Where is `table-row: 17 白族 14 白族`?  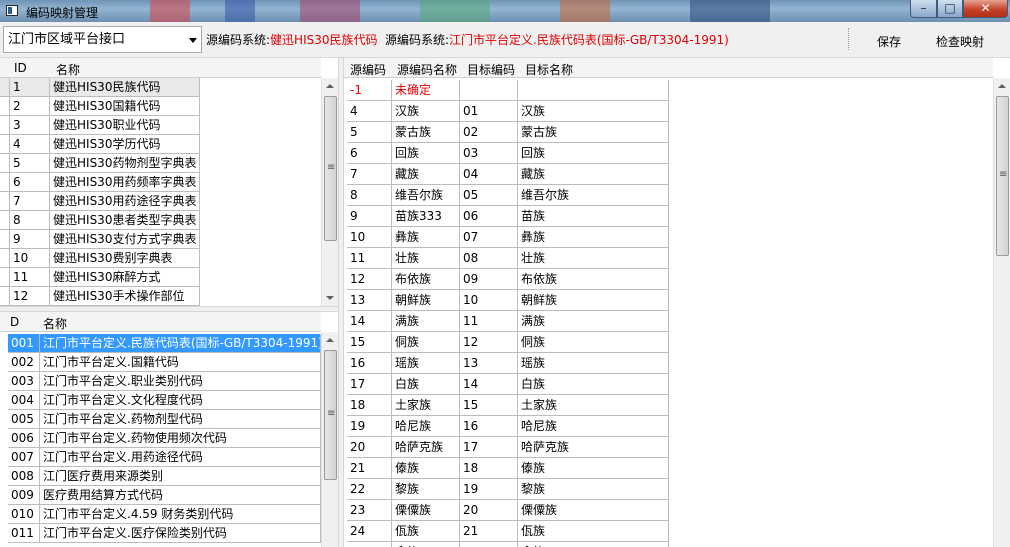
table-row: 17 白族 14 白族 is located at coordinates (668, 384).